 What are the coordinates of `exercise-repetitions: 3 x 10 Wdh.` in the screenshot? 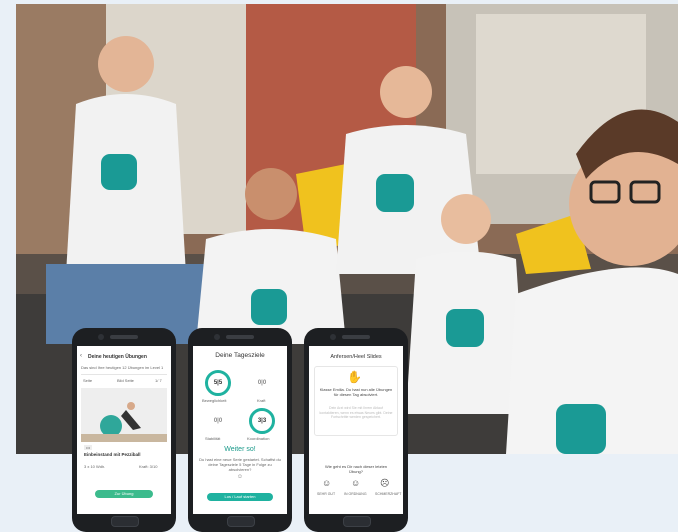 It's located at (95, 466).